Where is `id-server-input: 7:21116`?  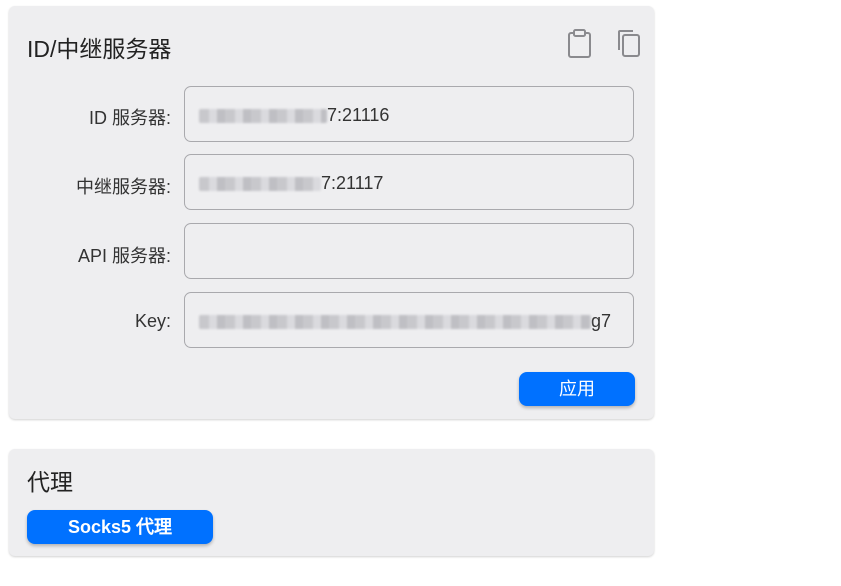
id-server-input: 7:21116 is located at coordinates (409, 114).